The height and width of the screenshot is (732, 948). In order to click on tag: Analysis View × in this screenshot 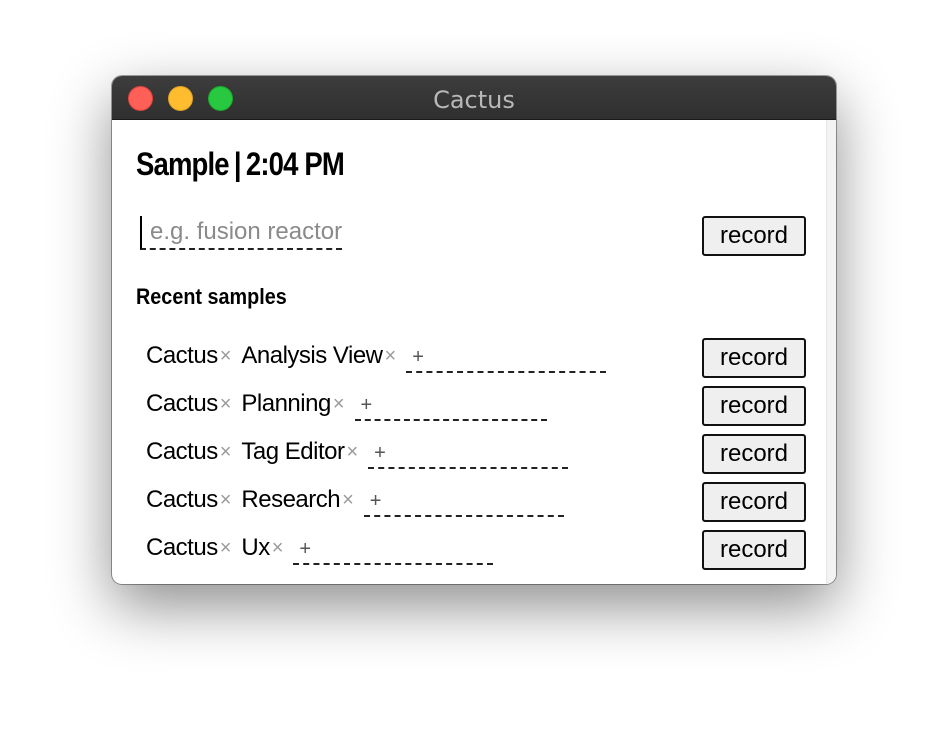, I will do `click(323, 356)`.